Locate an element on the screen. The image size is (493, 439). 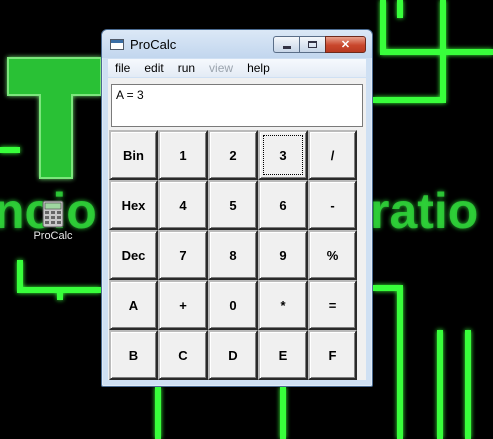
key-label: 4 is located at coordinates (183, 205).